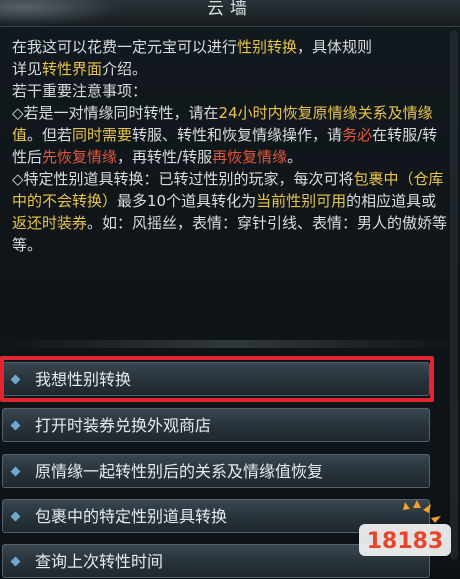 This screenshot has height=579, width=460. Describe the element at coordinates (72, 69) in the screenshot. I see `intro-highlight: 转性界面` at that location.